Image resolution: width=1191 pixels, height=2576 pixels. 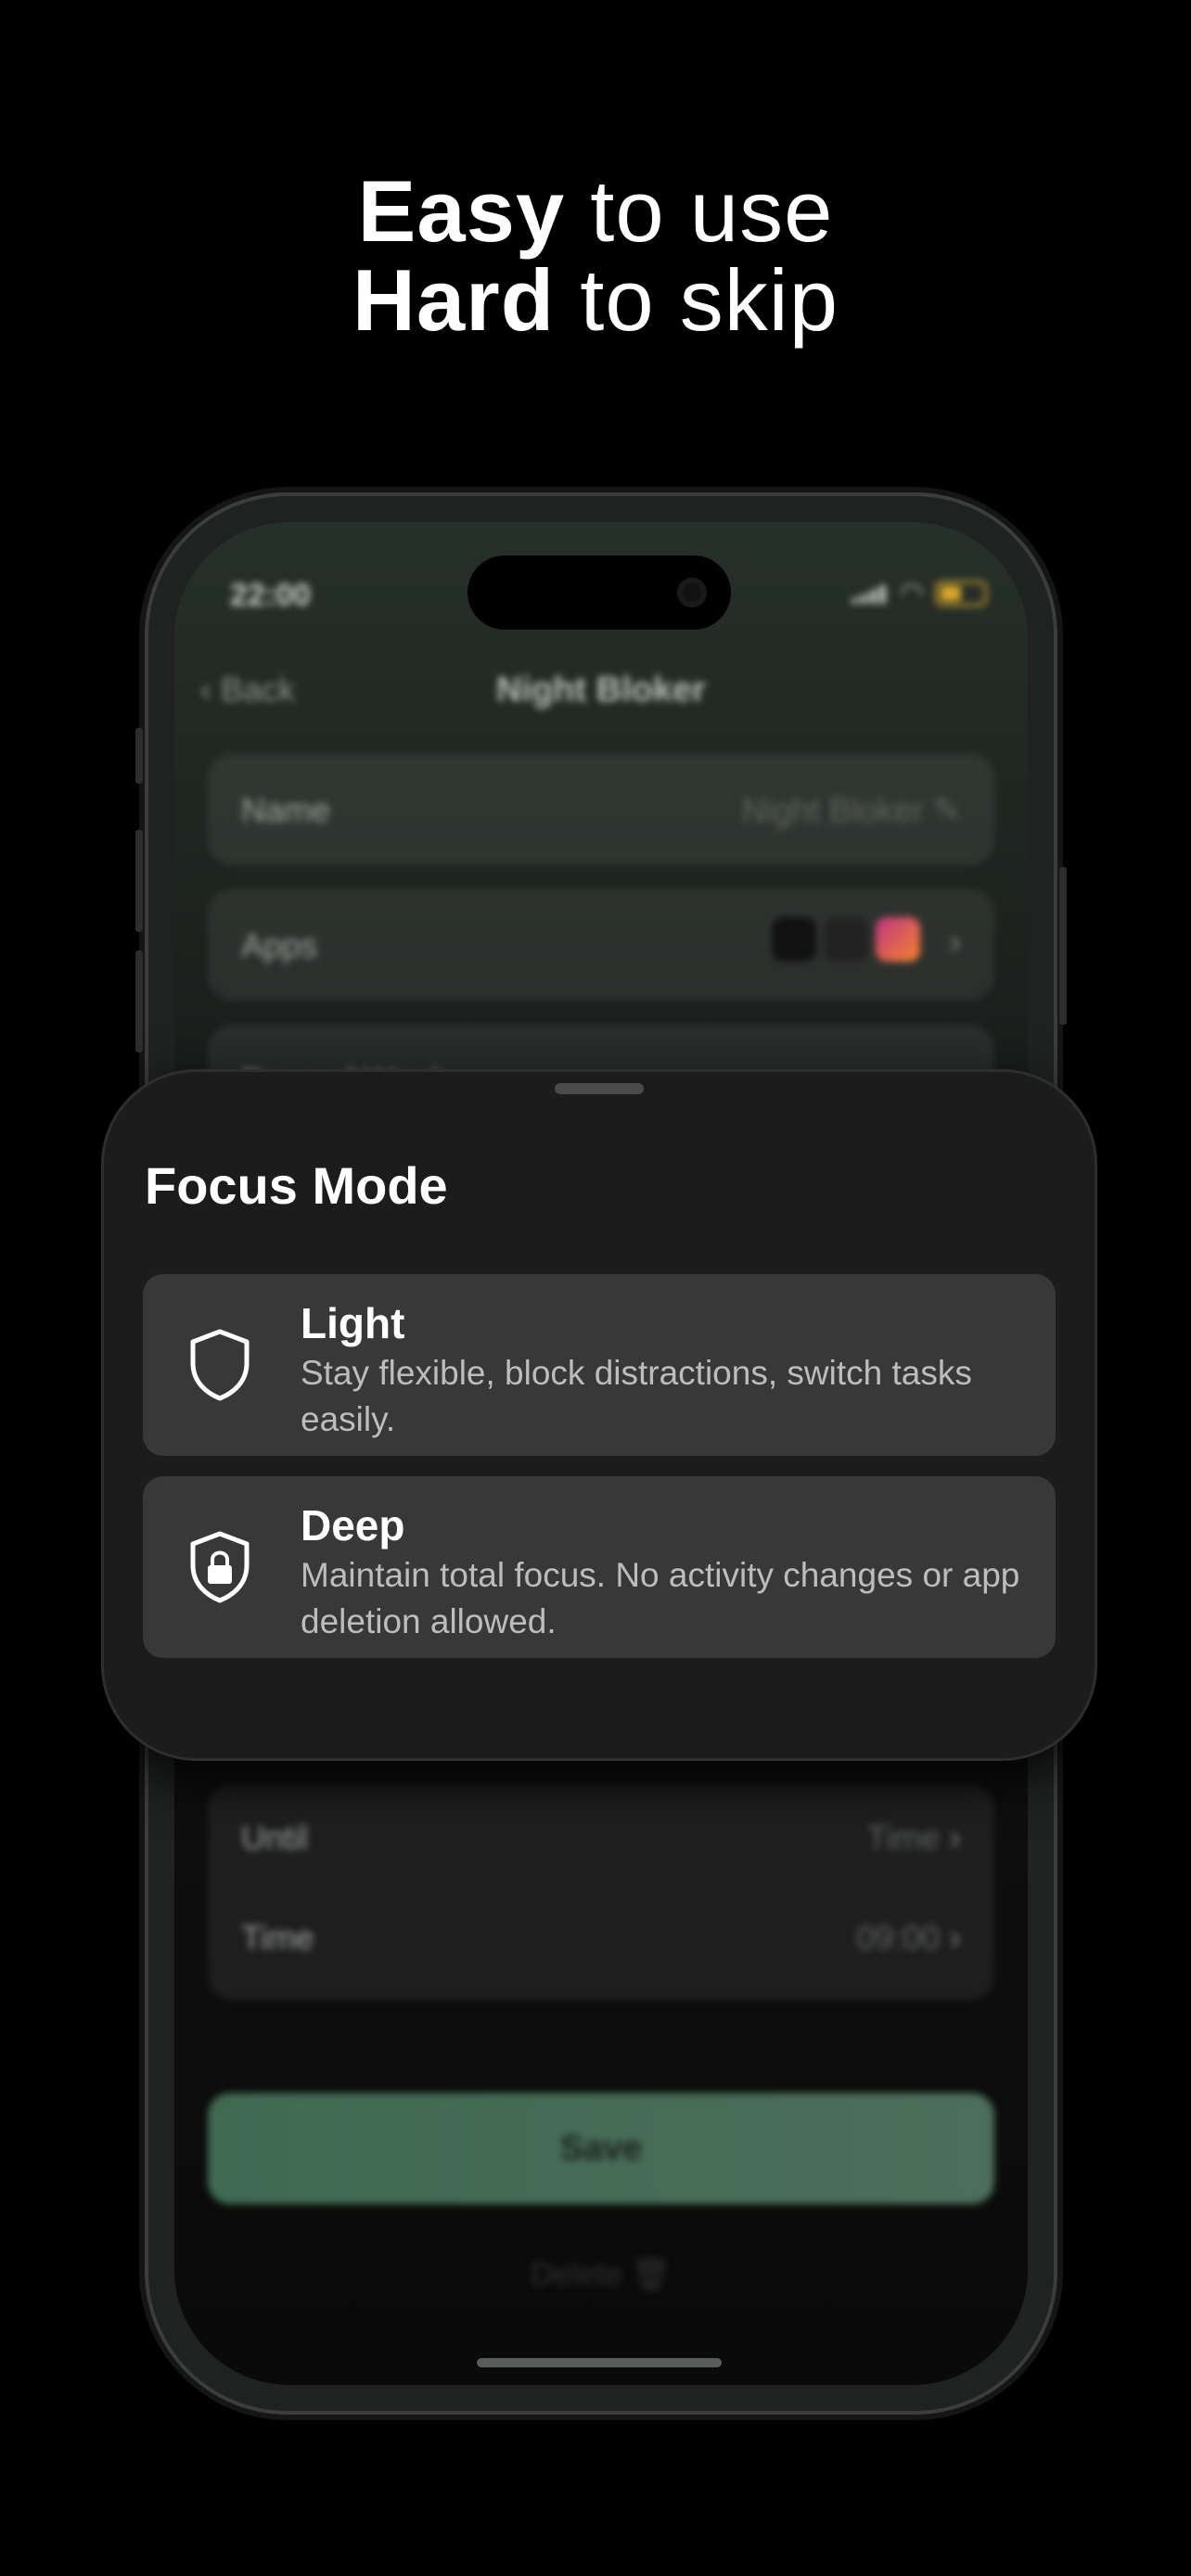 What do you see at coordinates (277, 1938) in the screenshot?
I see `time-label: Time` at bounding box center [277, 1938].